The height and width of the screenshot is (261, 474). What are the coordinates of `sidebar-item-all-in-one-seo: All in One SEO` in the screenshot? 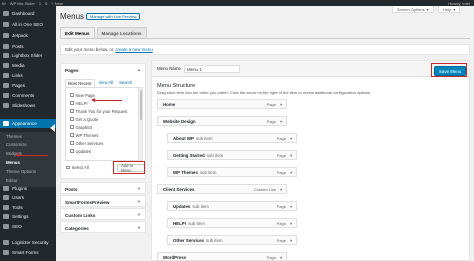 It's located at (28, 24).